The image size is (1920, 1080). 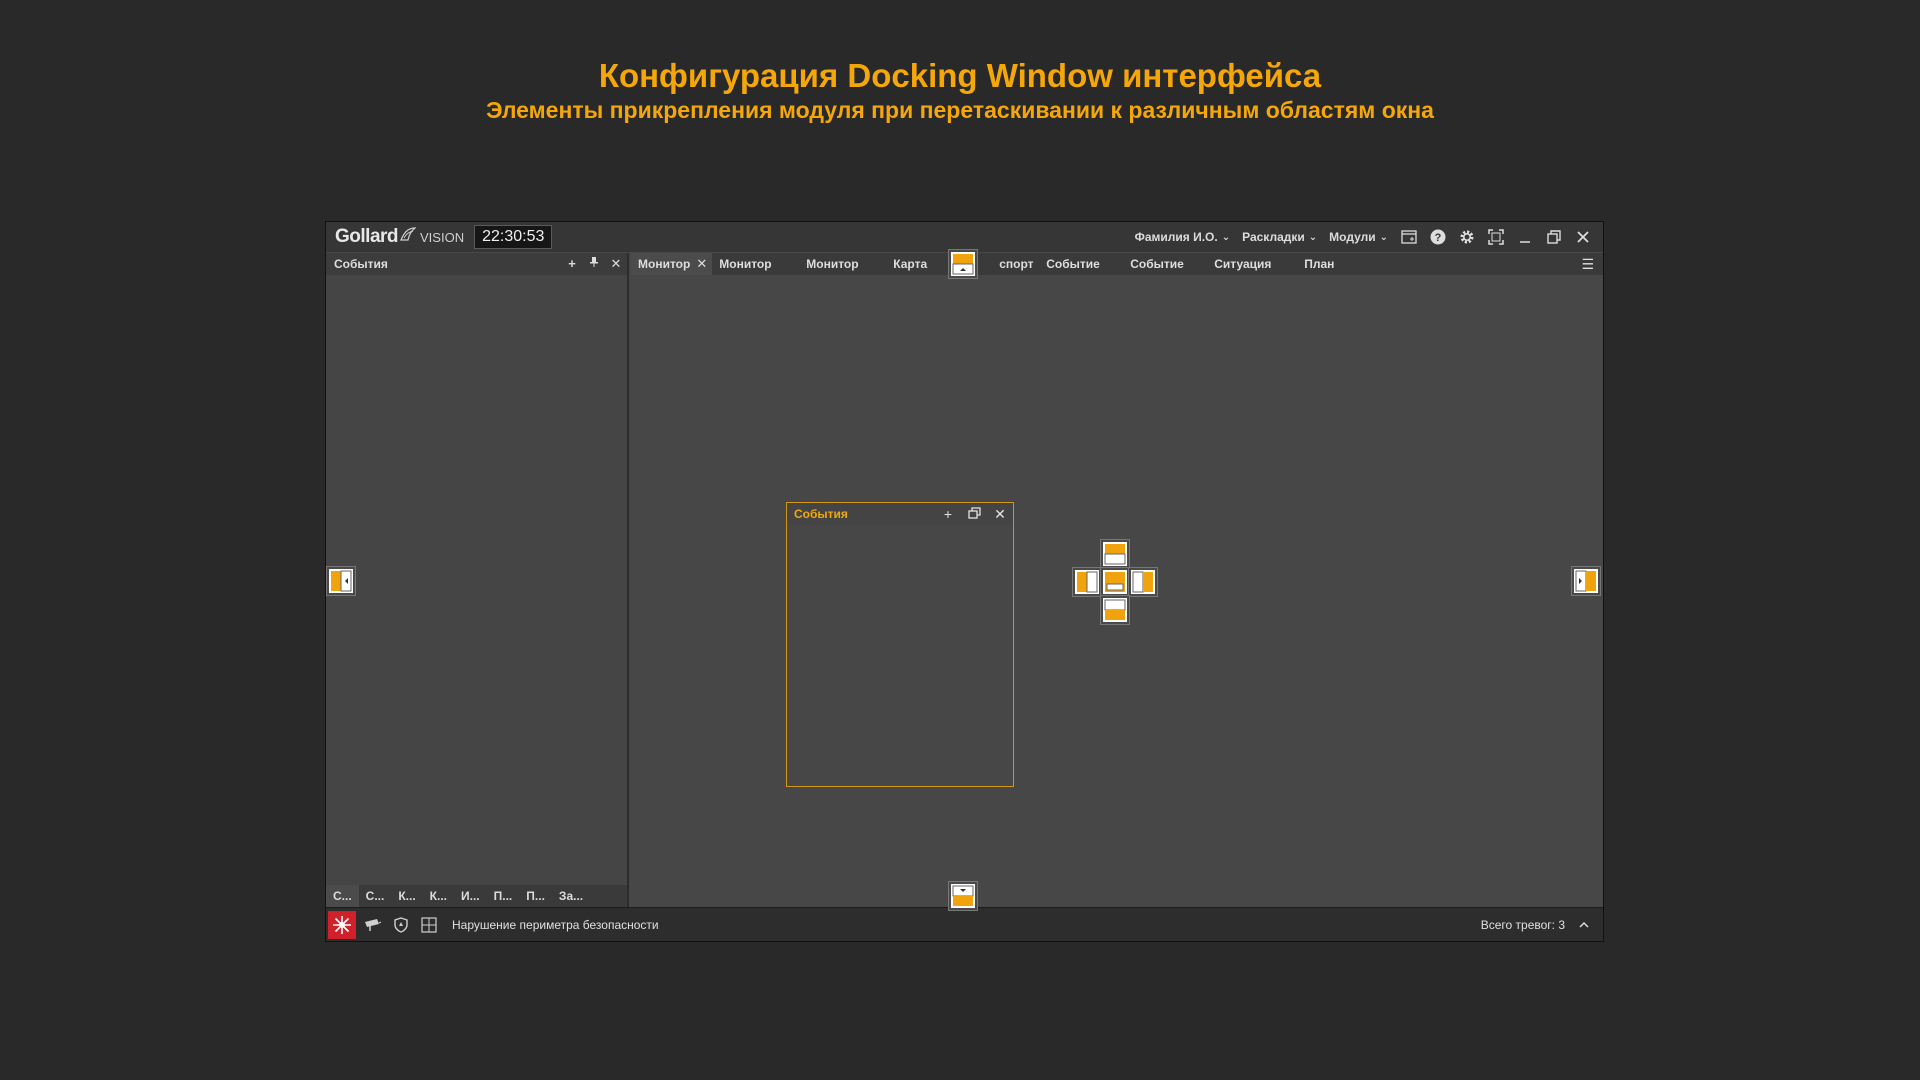 What do you see at coordinates (1352, 237) in the screenshot?
I see `modules-menu-label: Модули` at bounding box center [1352, 237].